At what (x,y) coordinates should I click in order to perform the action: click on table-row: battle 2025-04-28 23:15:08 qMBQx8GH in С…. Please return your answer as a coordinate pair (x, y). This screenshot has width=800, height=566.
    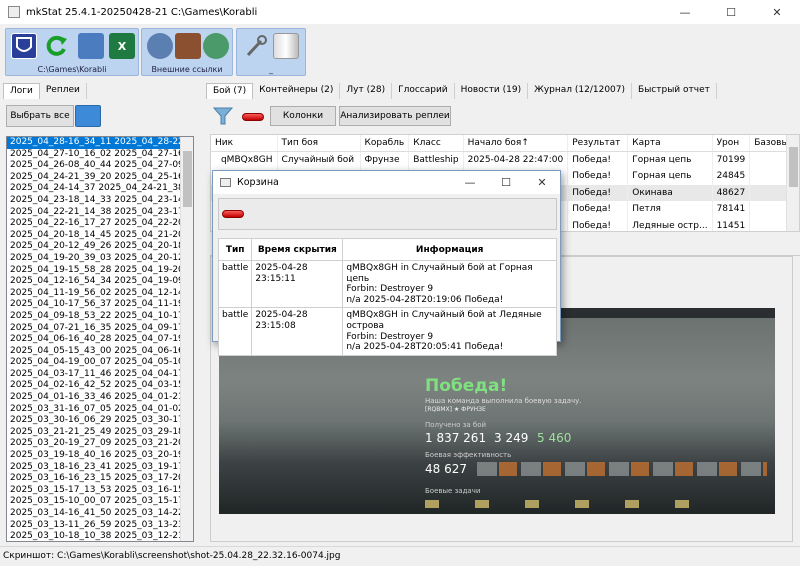
    Looking at the image, I should click on (387, 331).